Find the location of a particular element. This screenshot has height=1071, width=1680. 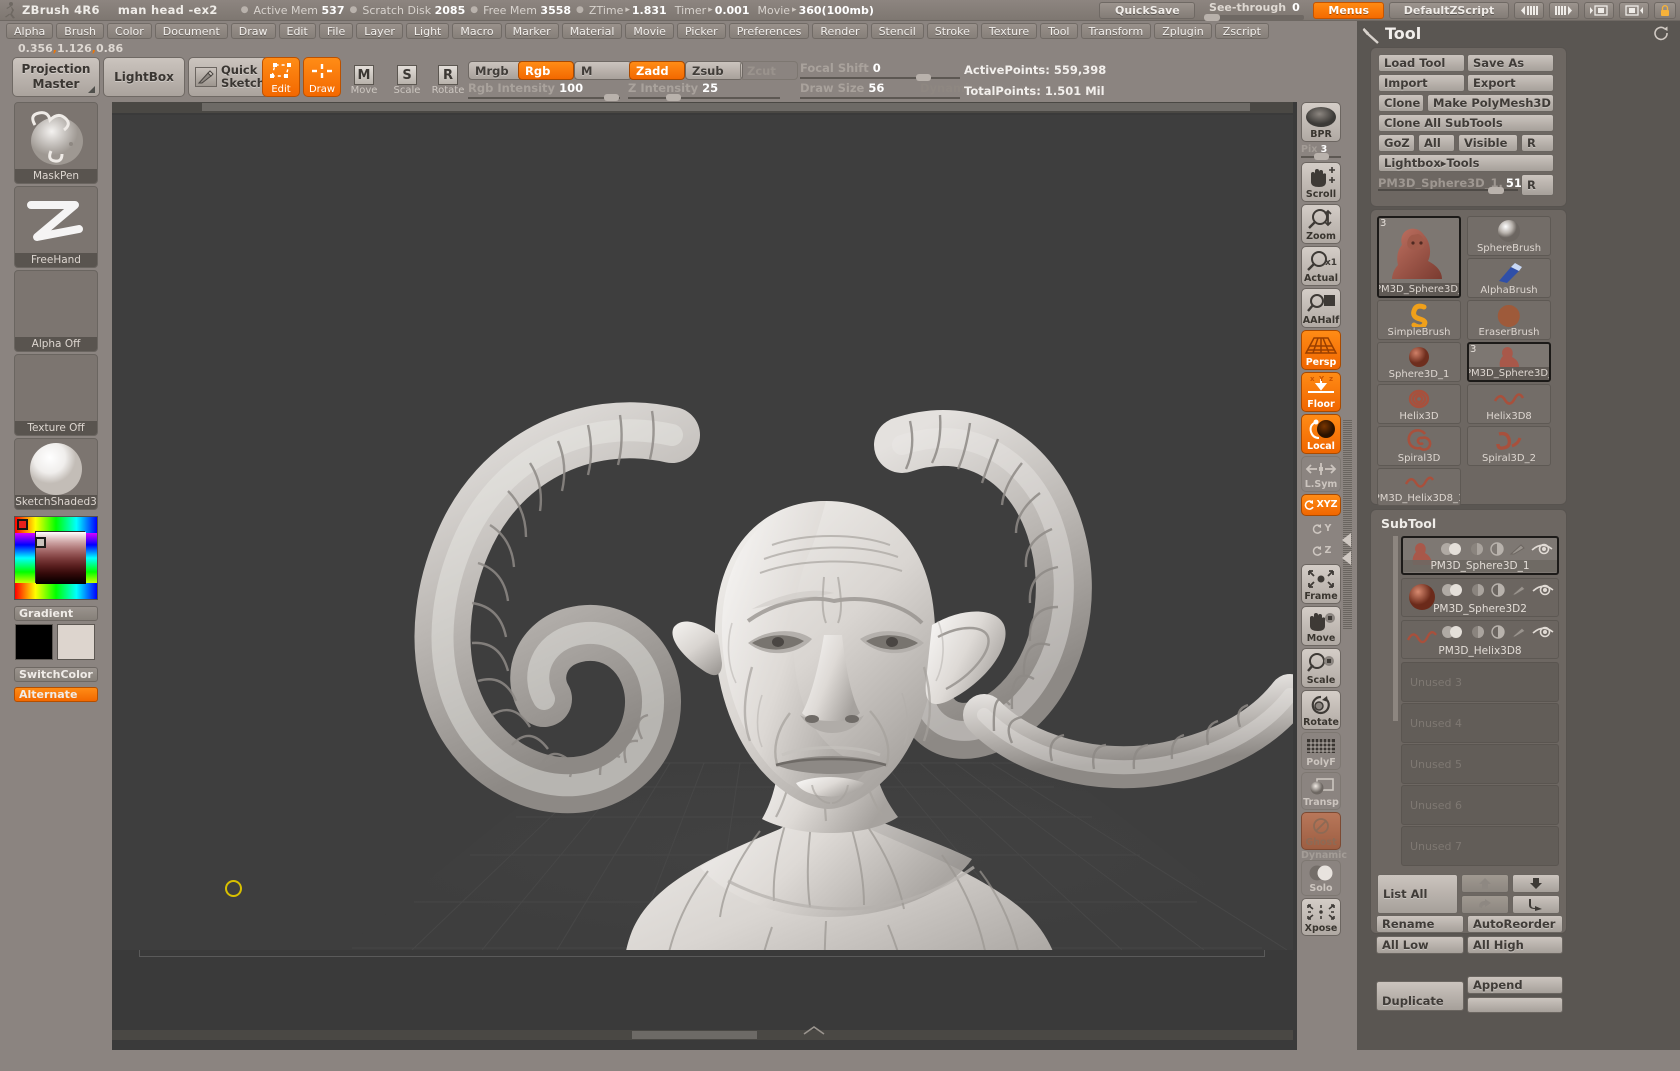

canvas-bottom-scrollbar is located at coordinates (702, 1033).